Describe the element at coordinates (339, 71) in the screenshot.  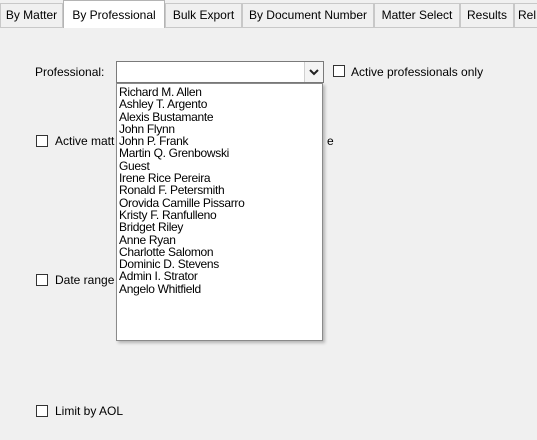
I see `active-professionals-checkbox` at that location.